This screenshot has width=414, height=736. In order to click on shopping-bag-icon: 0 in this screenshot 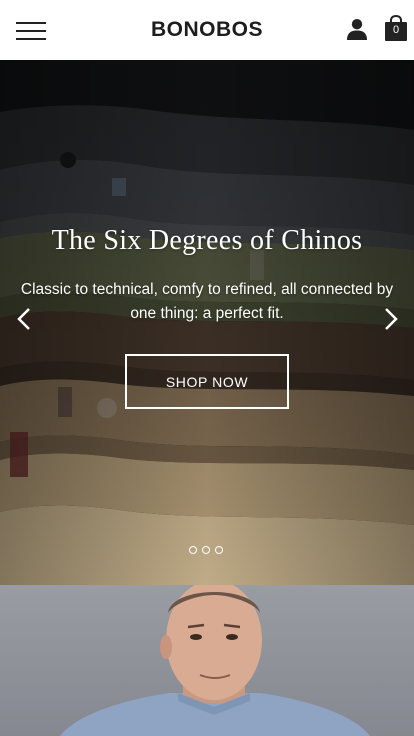, I will do `click(396, 27)`.